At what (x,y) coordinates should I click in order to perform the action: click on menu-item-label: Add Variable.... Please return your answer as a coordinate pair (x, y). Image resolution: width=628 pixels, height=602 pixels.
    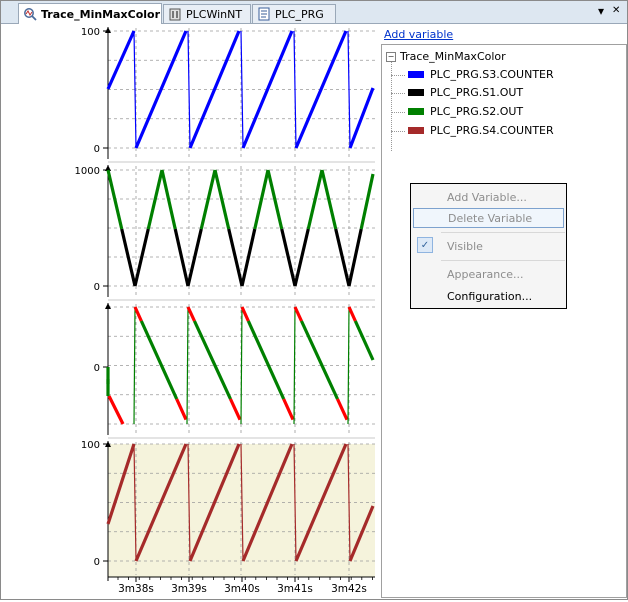
    Looking at the image, I should click on (487, 197).